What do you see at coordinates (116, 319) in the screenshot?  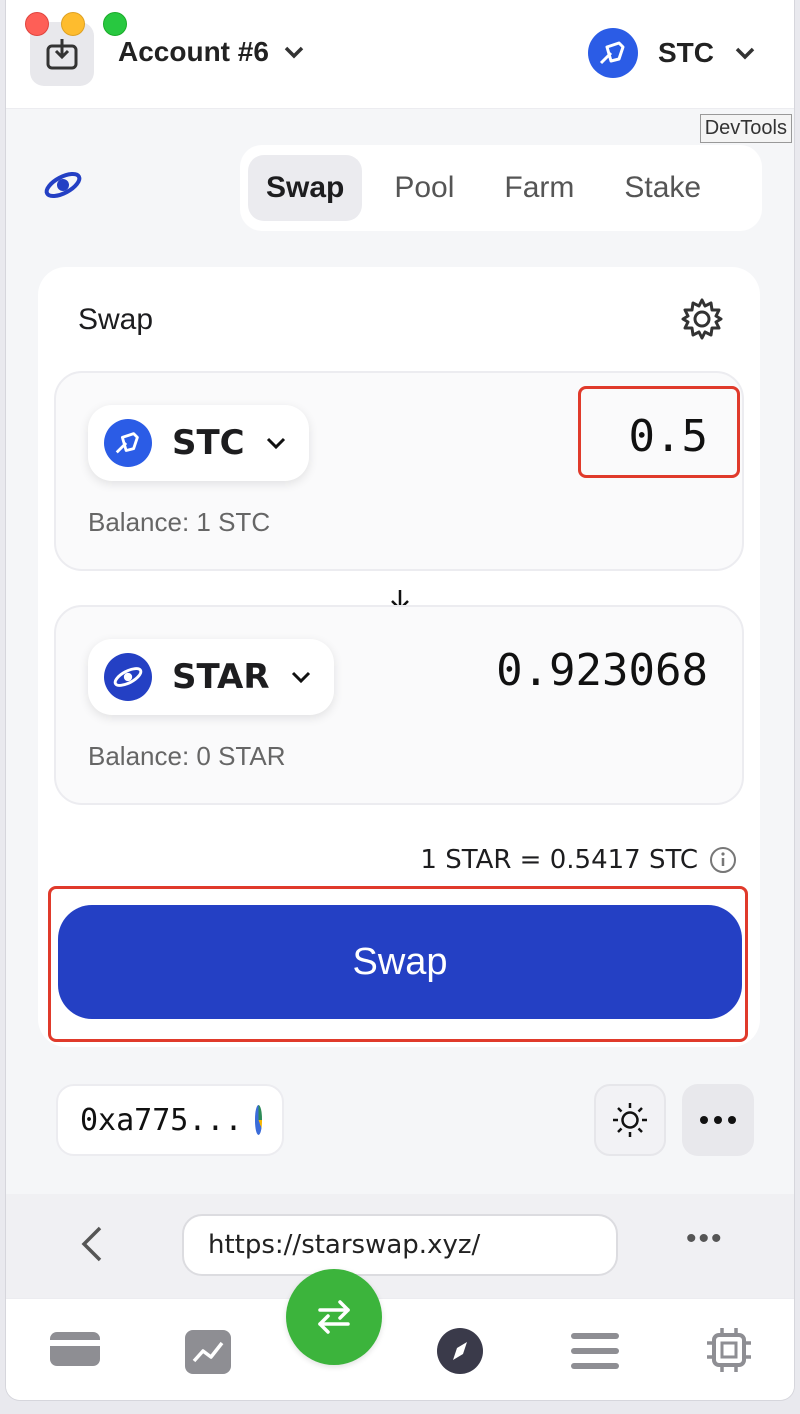 I see `card-title: Swap` at bounding box center [116, 319].